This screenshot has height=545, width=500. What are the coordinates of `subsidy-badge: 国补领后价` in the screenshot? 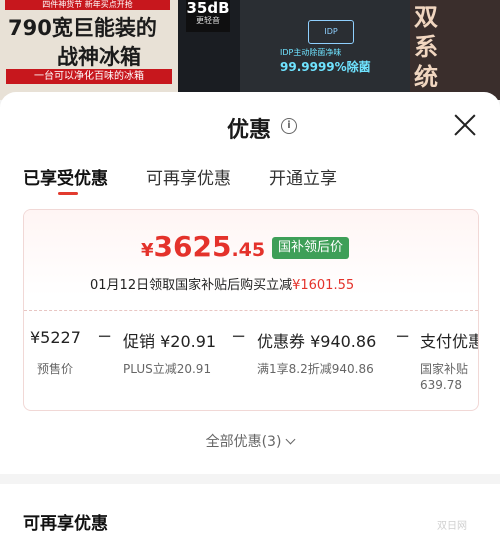 It's located at (311, 248).